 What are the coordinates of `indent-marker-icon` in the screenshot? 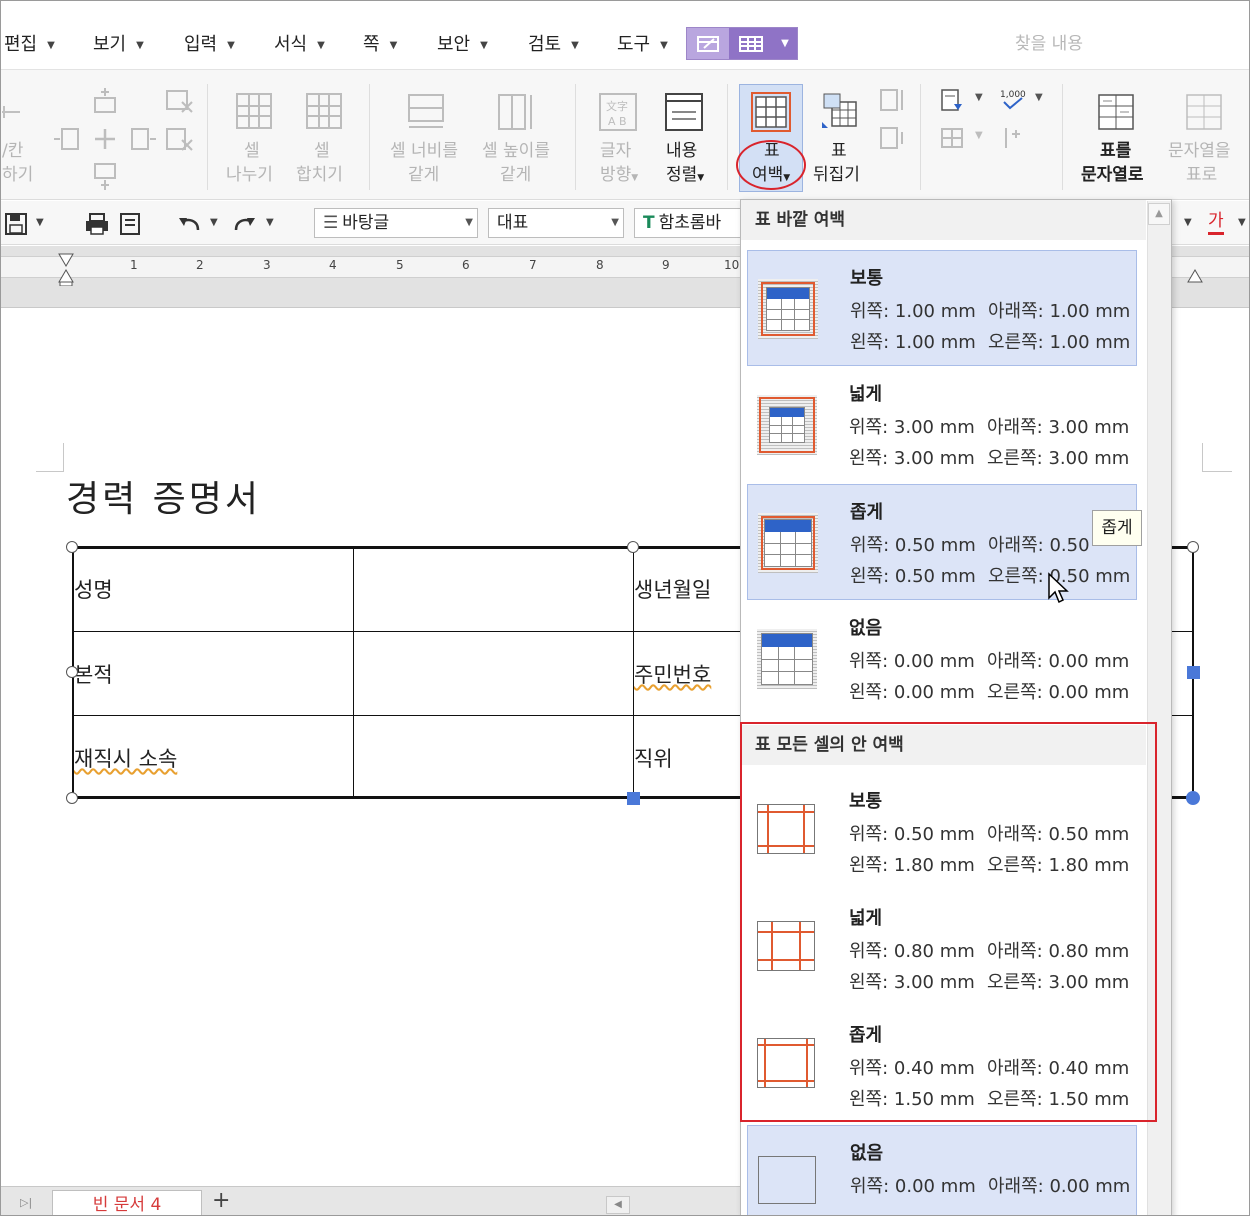 It's located at (66, 269).